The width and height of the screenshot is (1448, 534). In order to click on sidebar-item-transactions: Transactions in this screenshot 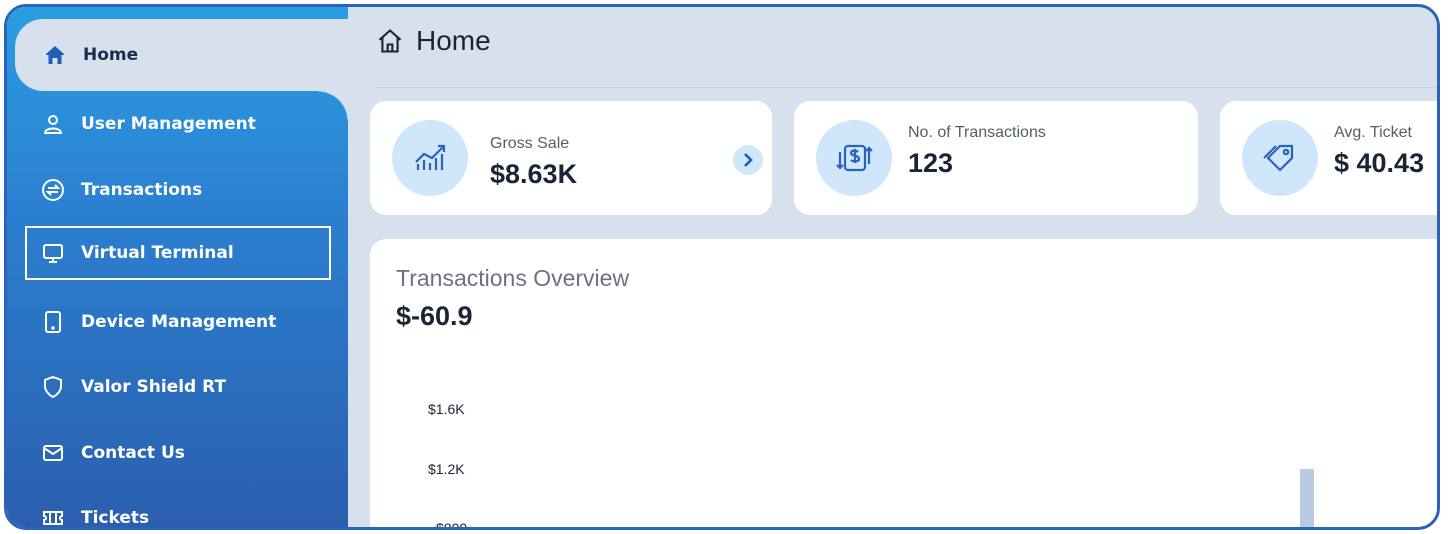, I will do `click(177, 190)`.